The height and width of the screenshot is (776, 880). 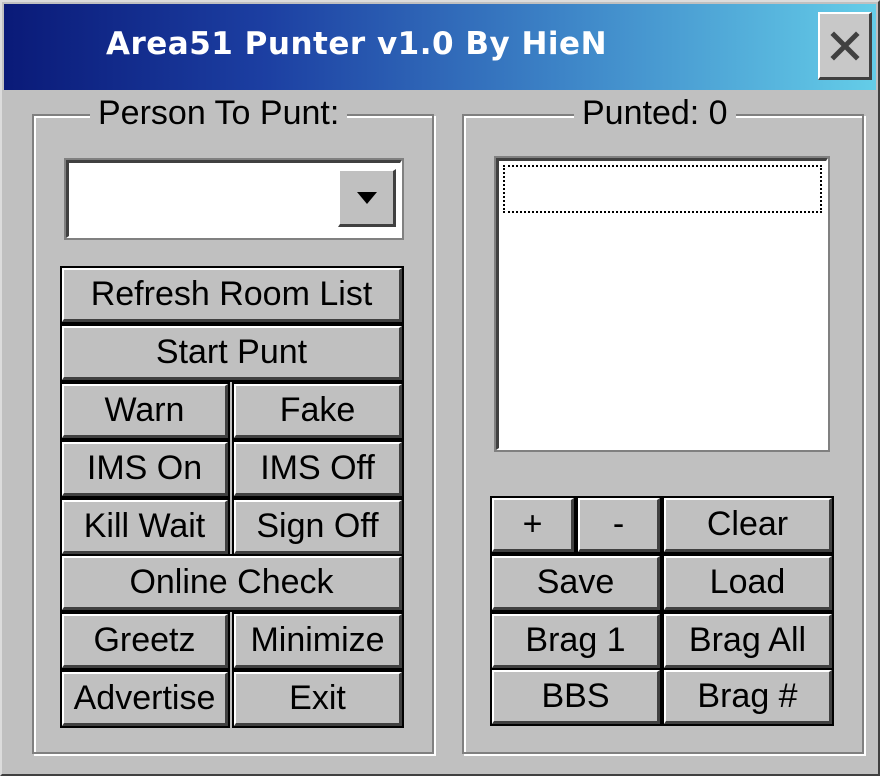 I want to click on brag-1-button: Brag 1, so click(x=576, y=641).